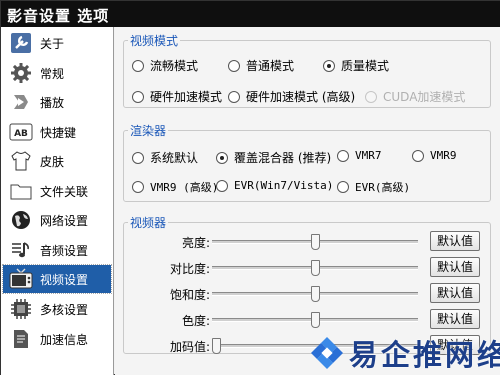 This screenshot has height=375, width=500. I want to click on contrast-slider, so click(315, 268).